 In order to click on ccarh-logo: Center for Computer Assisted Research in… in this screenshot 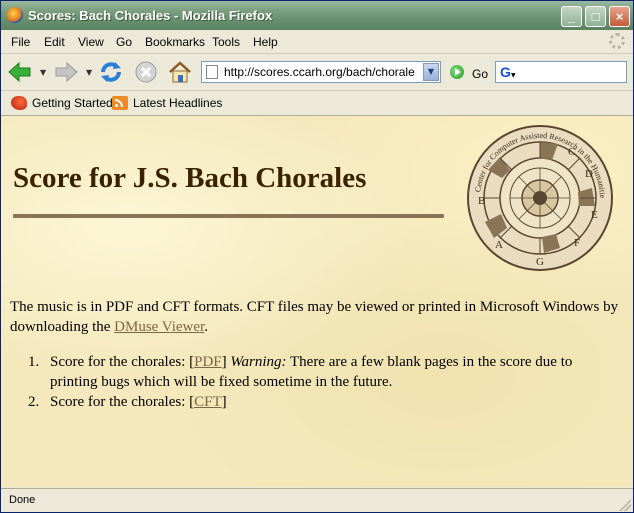, I will do `click(538, 196)`.